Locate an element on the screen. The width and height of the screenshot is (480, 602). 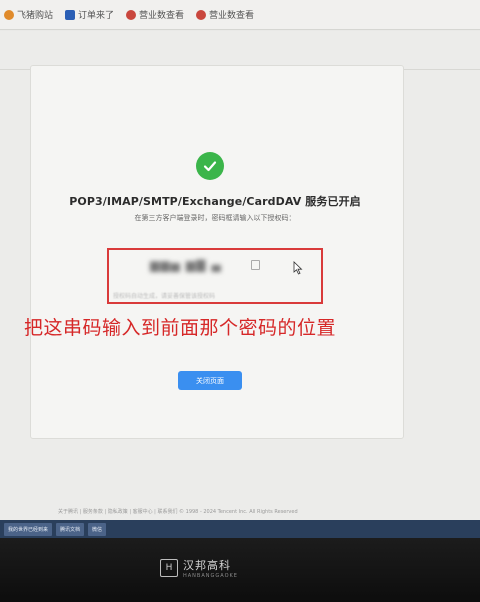
brand-name: 汉邦高科 is located at coordinates (207, 565).